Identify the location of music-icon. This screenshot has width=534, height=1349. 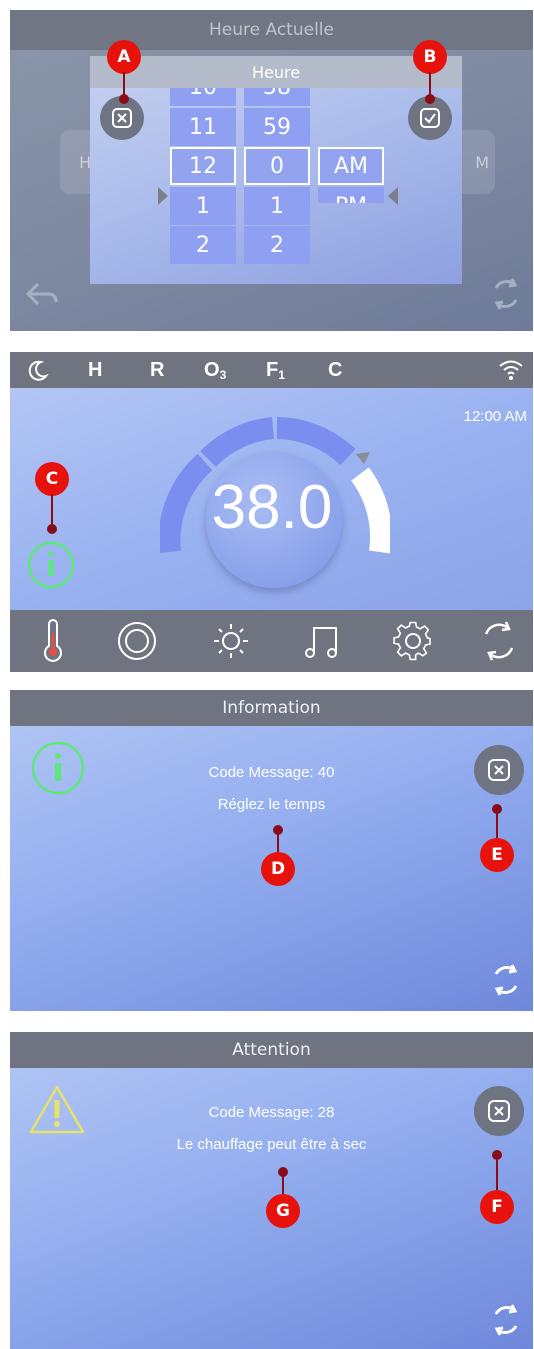
(323, 641).